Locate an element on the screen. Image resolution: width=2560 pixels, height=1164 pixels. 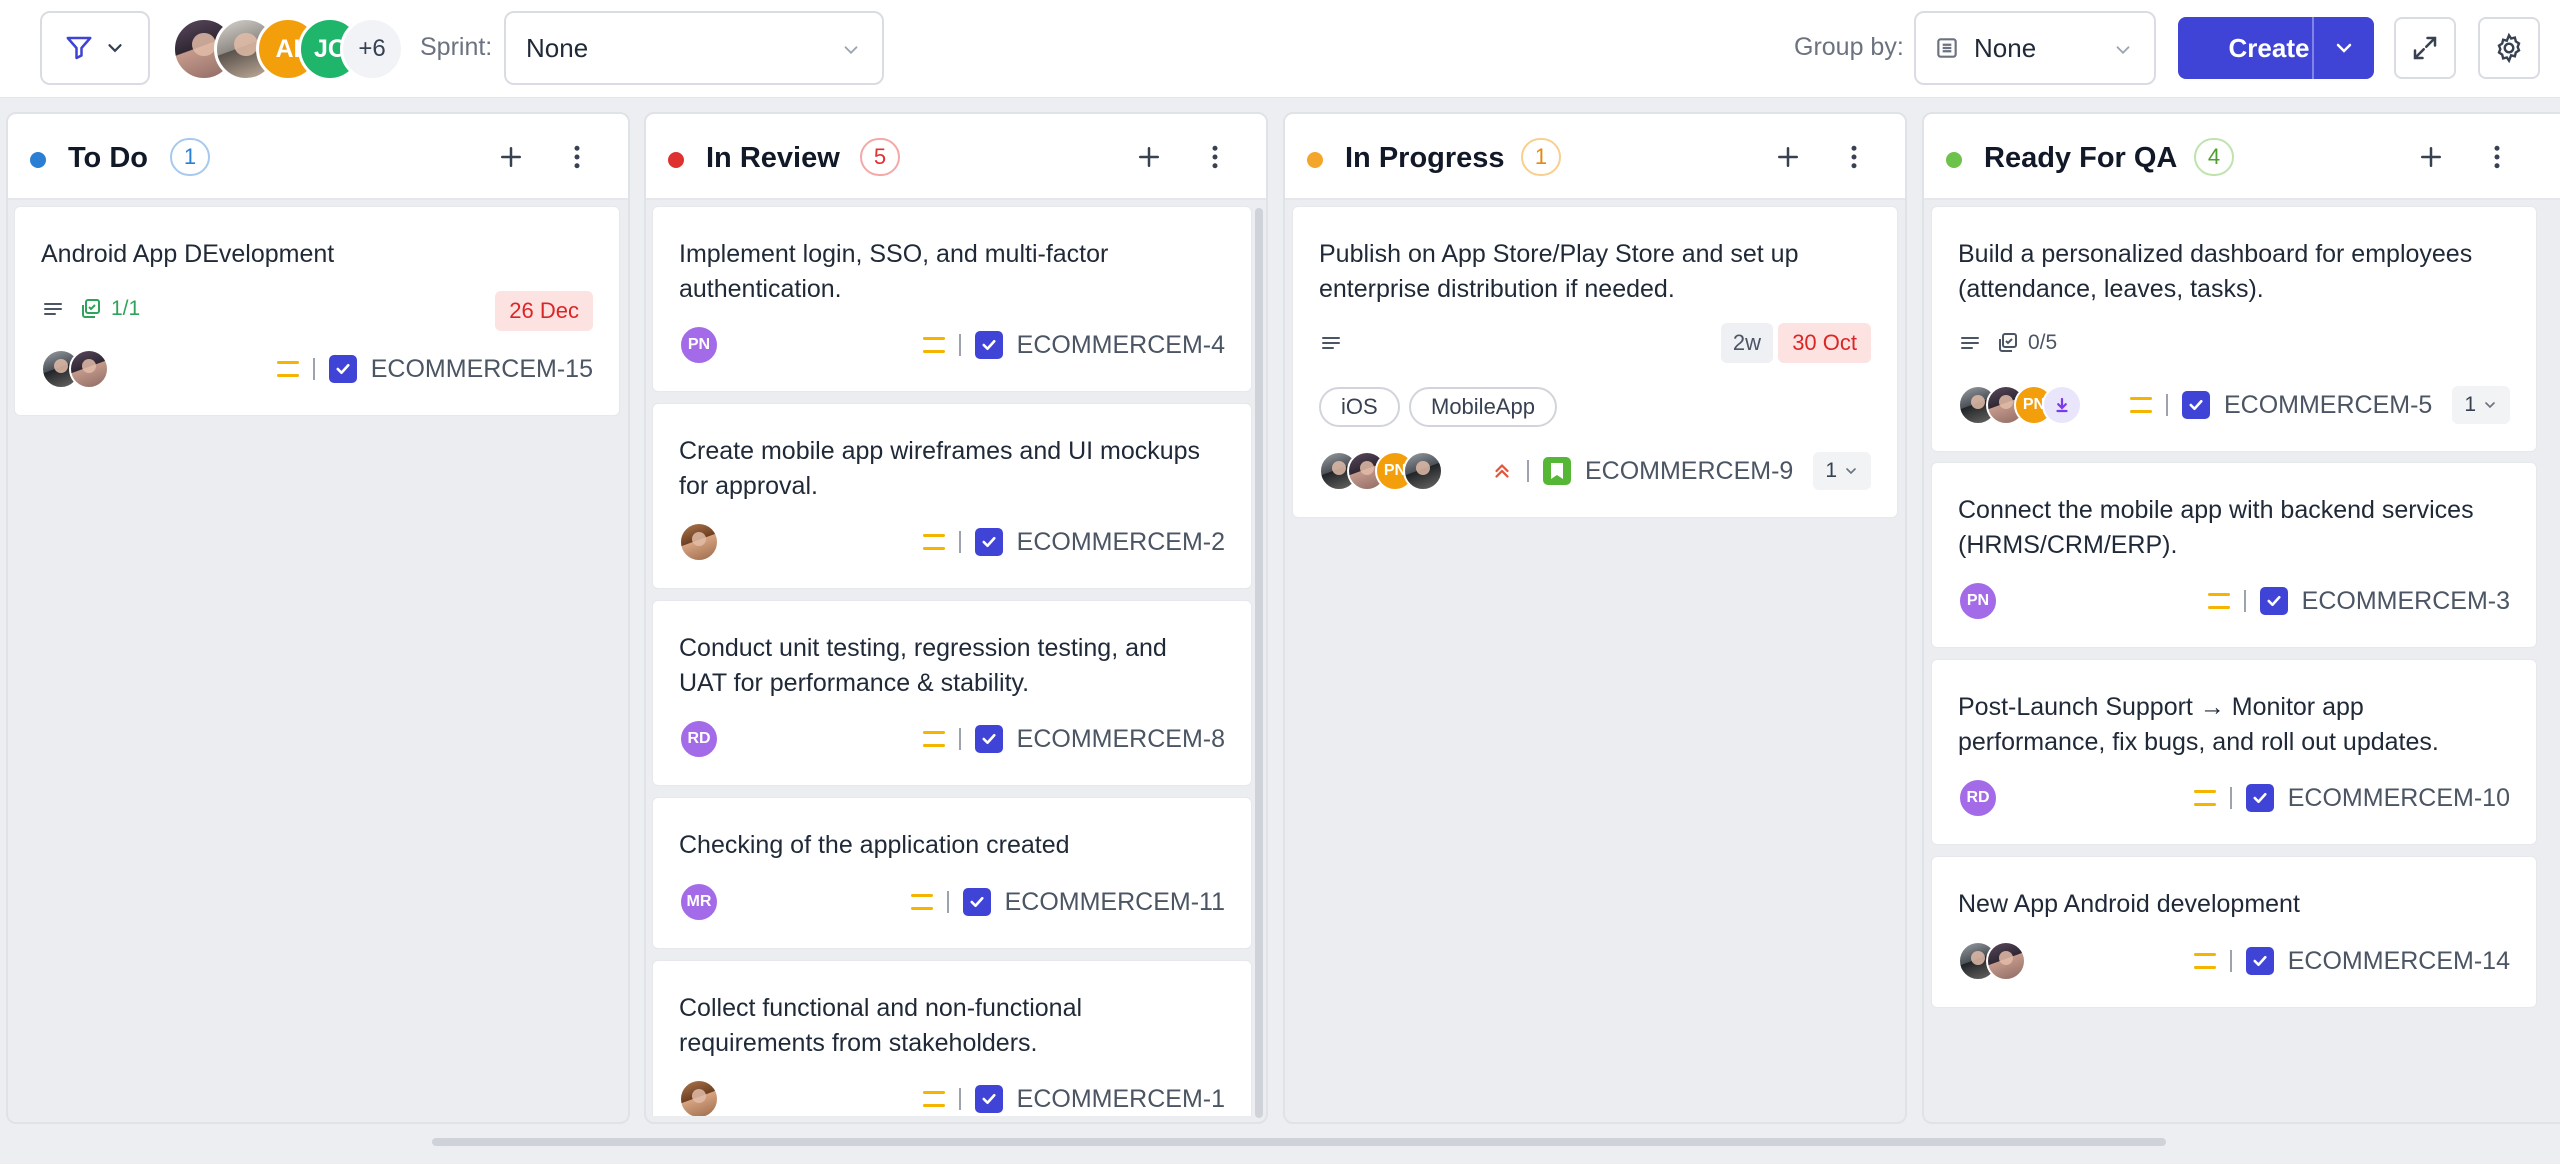
create-split-divider is located at coordinates (2313, 48).